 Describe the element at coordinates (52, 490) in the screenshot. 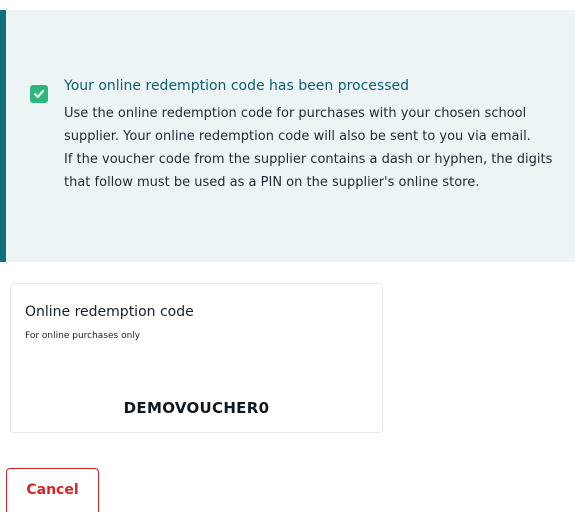

I see `cancel-button: Cancel` at that location.